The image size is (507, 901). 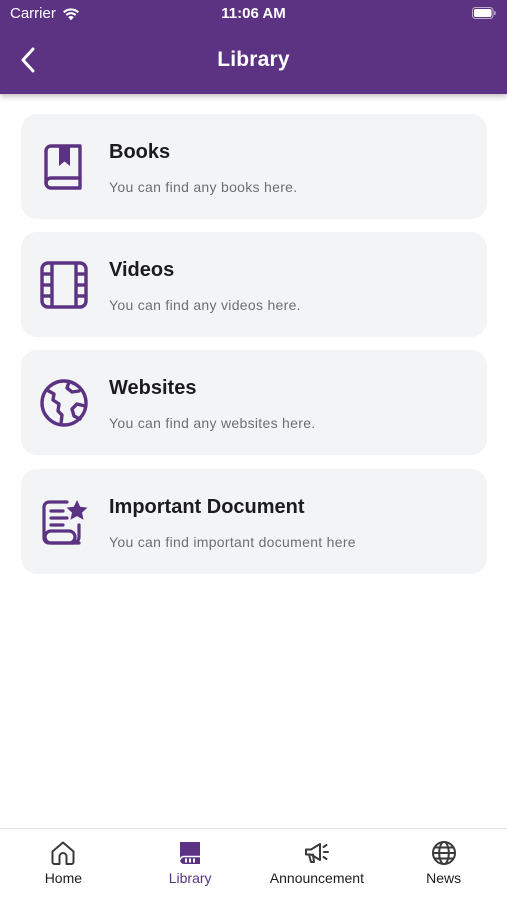 What do you see at coordinates (484, 13) in the screenshot?
I see `battery-icon` at bounding box center [484, 13].